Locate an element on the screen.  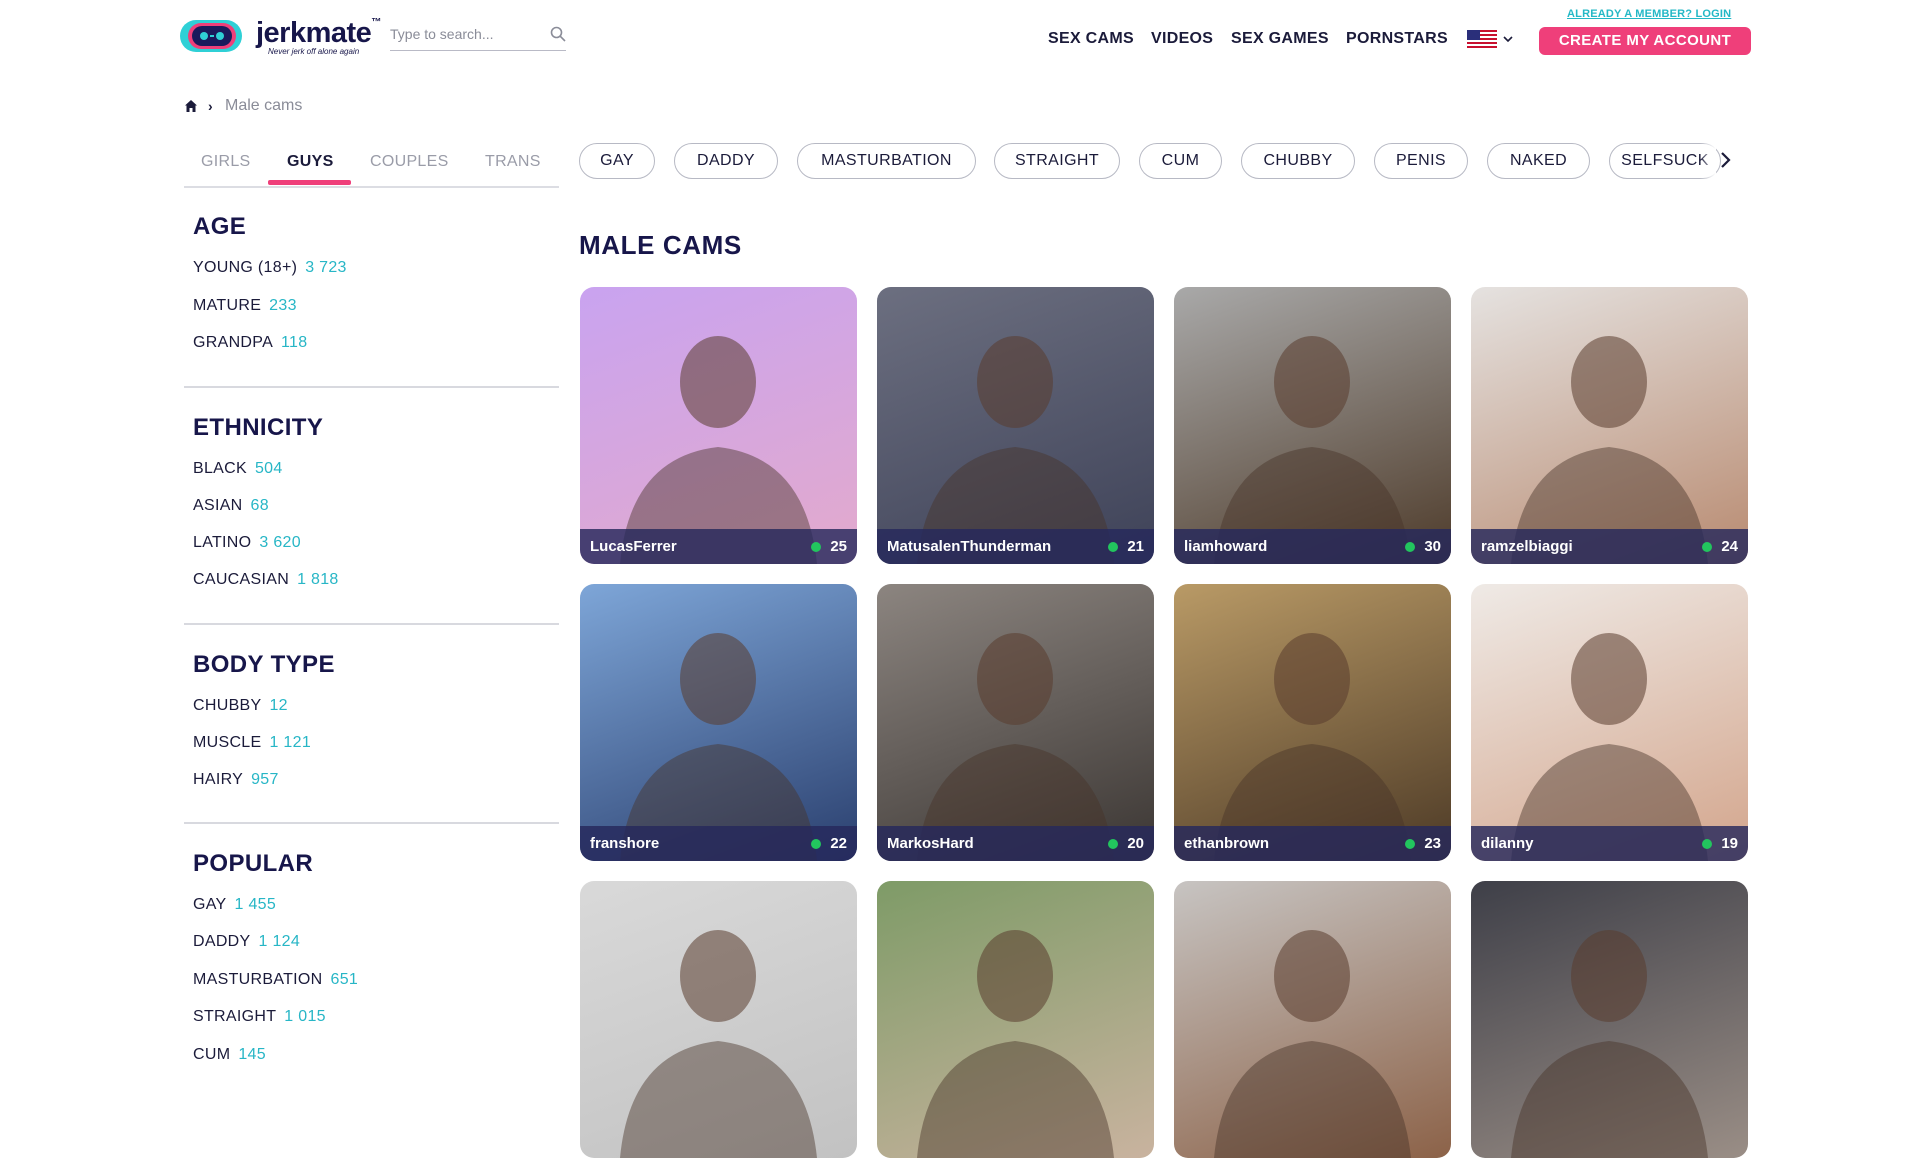
tab-couples: COUPLES is located at coordinates (409, 162).